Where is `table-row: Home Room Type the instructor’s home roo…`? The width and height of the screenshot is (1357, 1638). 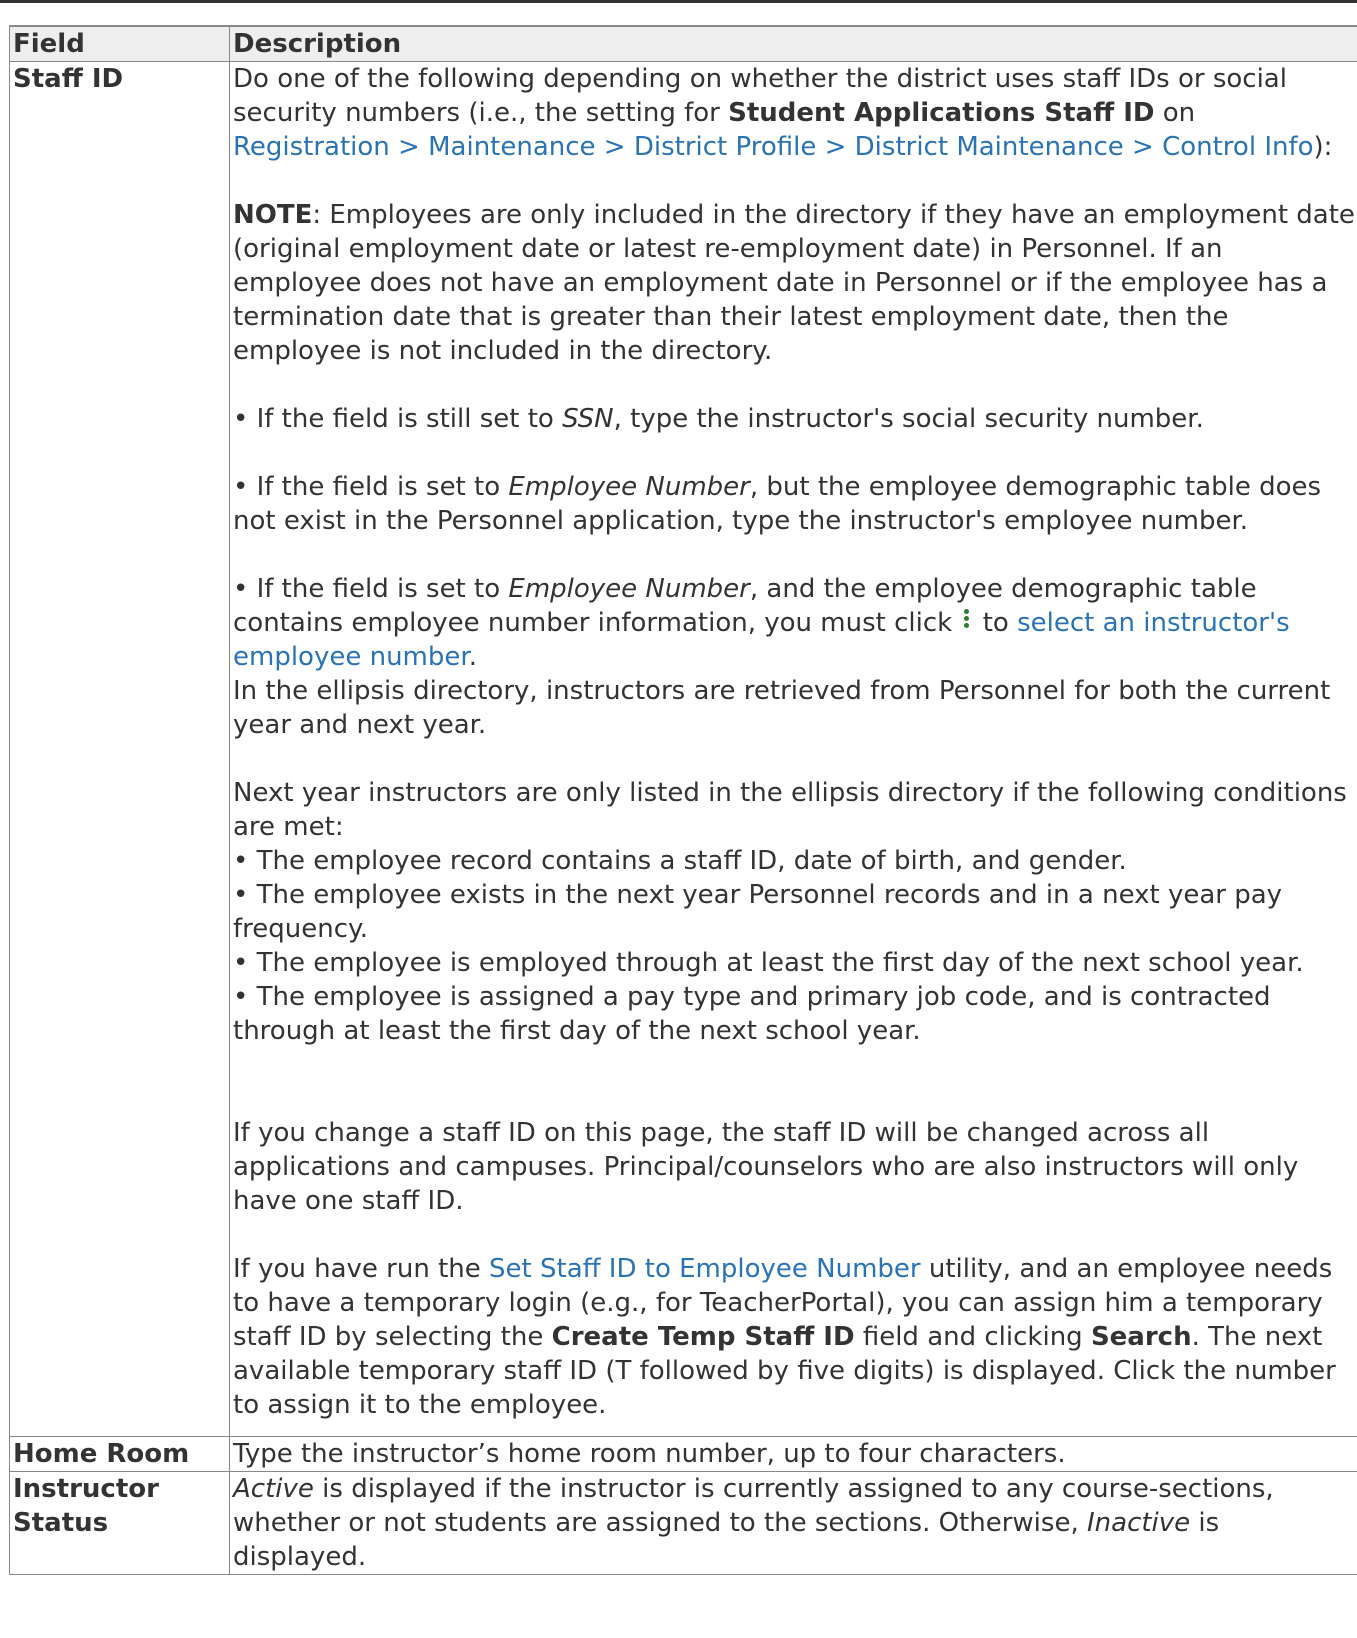 table-row: Home Room Type the instructor’s home roo… is located at coordinates (683, 1454).